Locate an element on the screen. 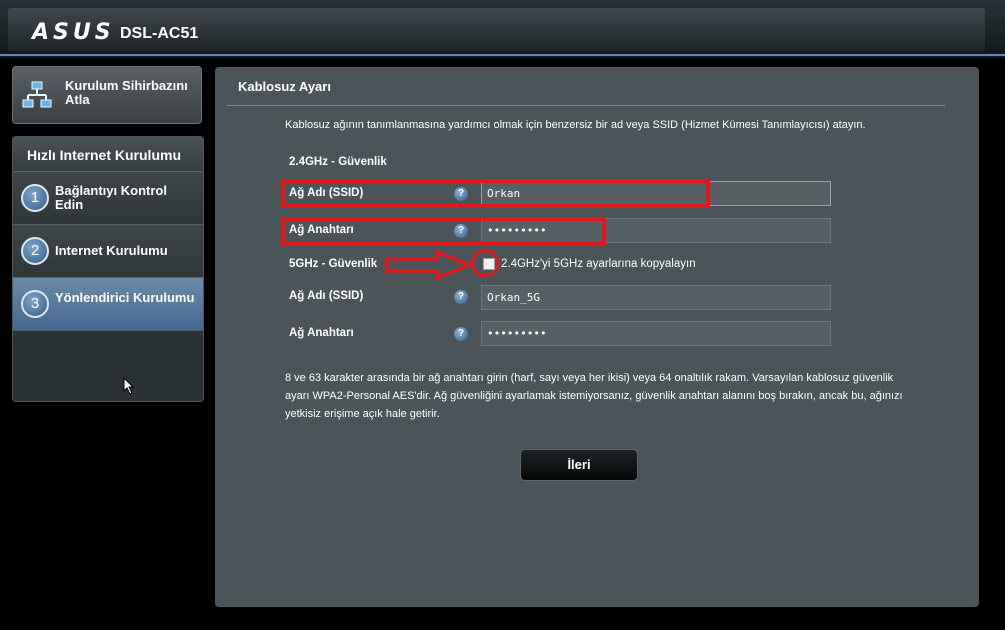 The image size is (1005, 630). annotation-arrow-icon is located at coordinates (429, 265).